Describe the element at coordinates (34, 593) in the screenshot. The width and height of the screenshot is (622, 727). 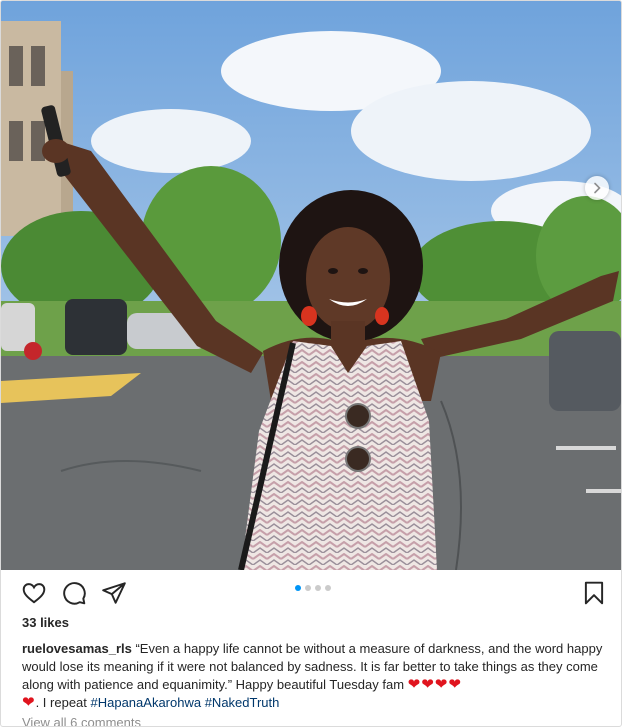
I see `heart-outline-icon` at that location.